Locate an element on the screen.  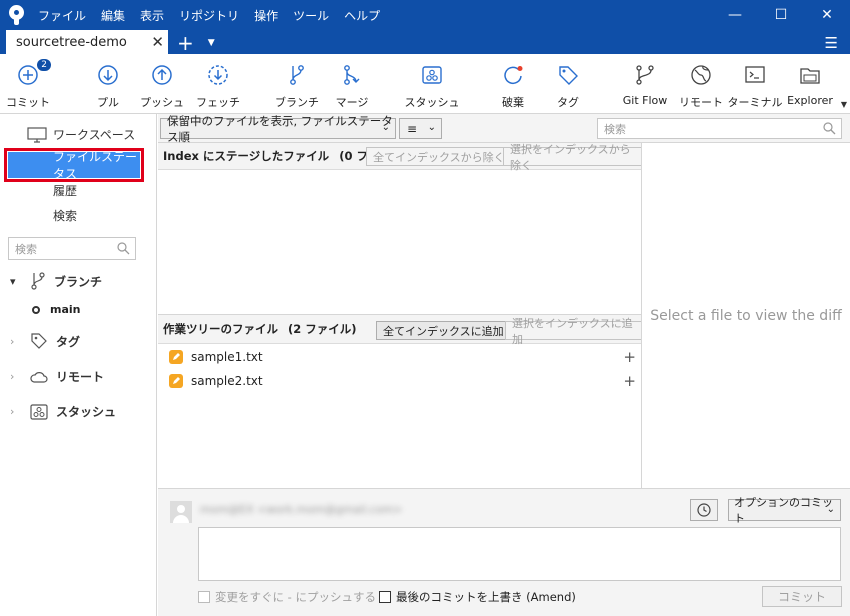
close-button: ✕ is located at coordinates (827, 15).